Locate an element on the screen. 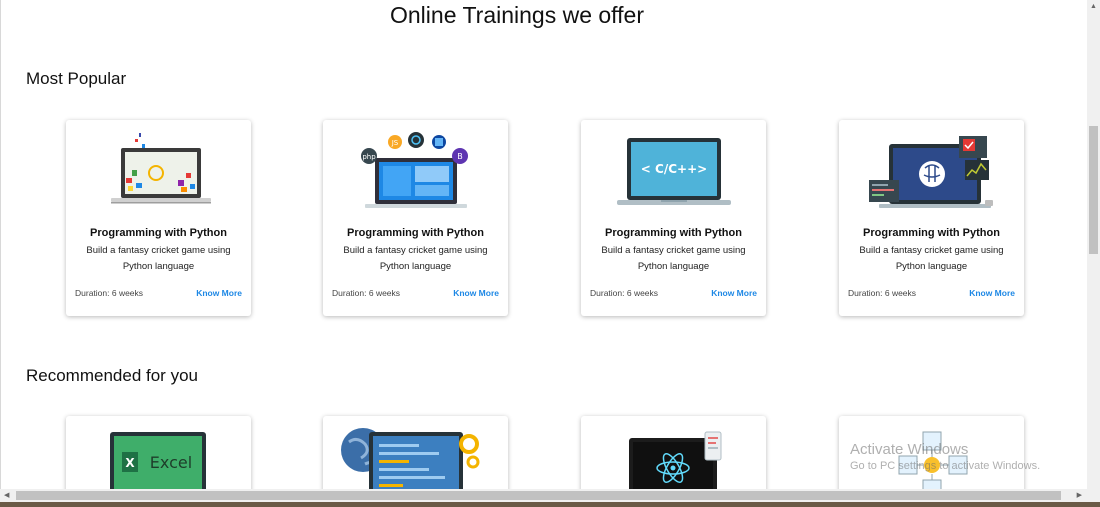  web-tech-laptop-illustration: php JS B is located at coordinates (414, 170).